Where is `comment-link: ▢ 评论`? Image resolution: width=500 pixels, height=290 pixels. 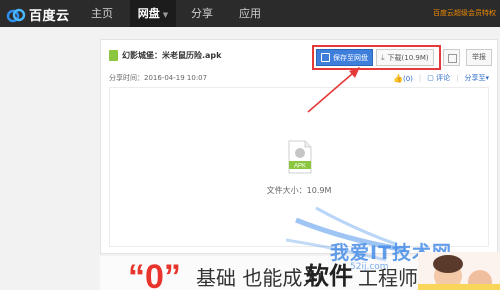 comment-link: ▢ 评论 is located at coordinates (438, 78).